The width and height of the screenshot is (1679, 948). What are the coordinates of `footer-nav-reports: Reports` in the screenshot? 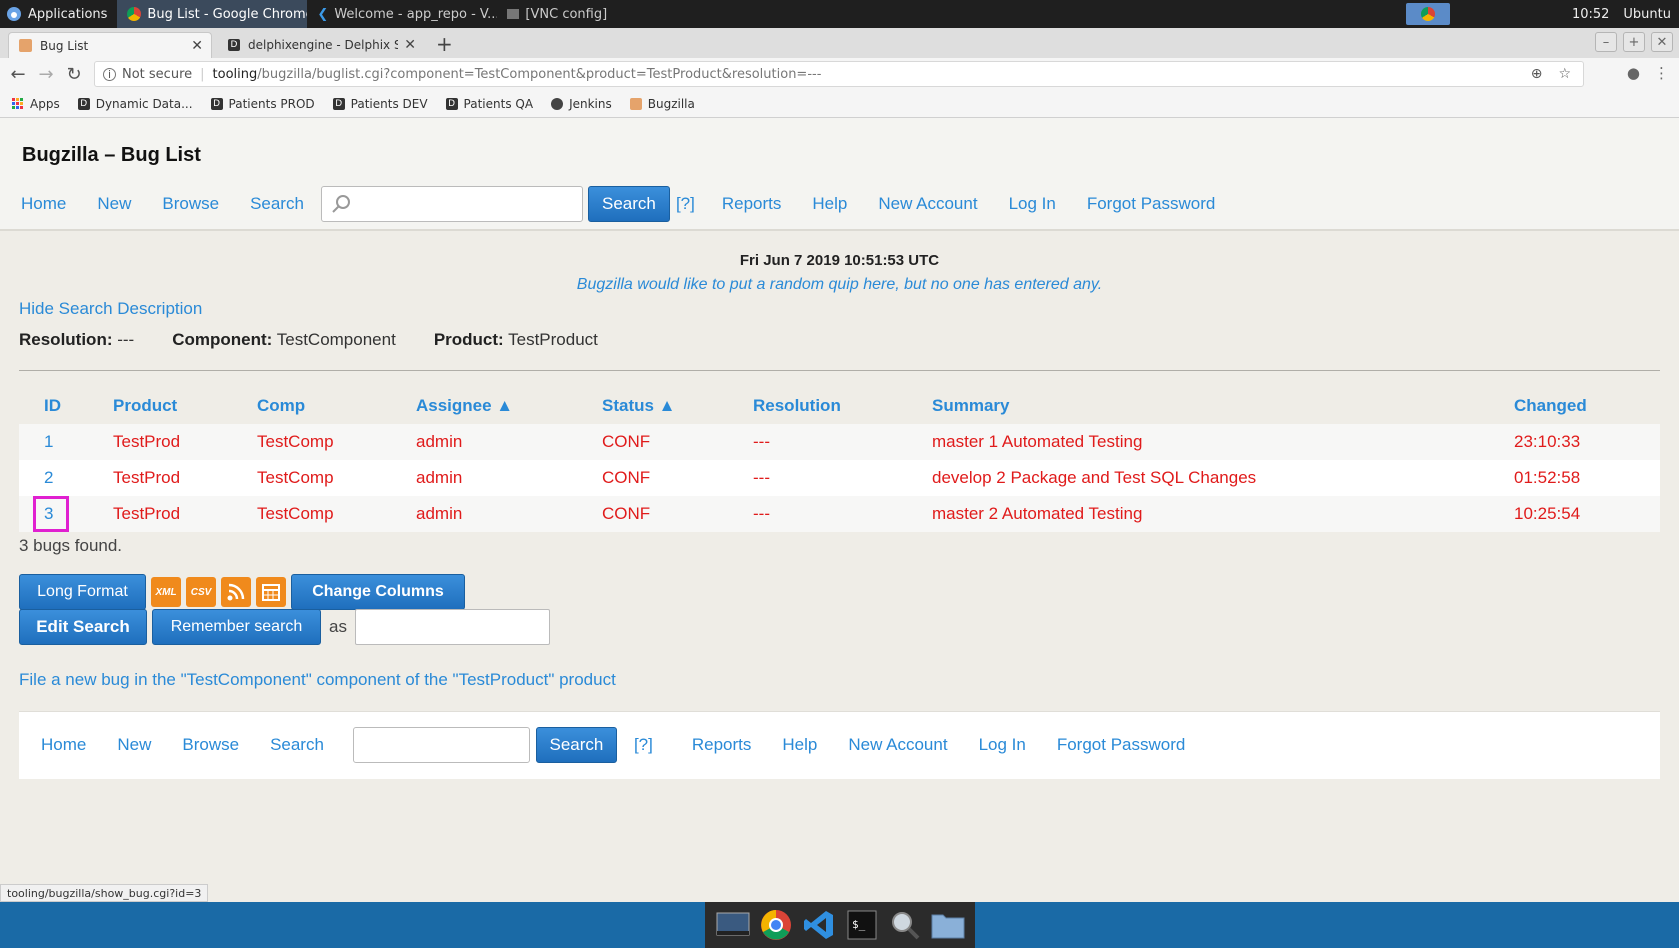 It's located at (722, 745).